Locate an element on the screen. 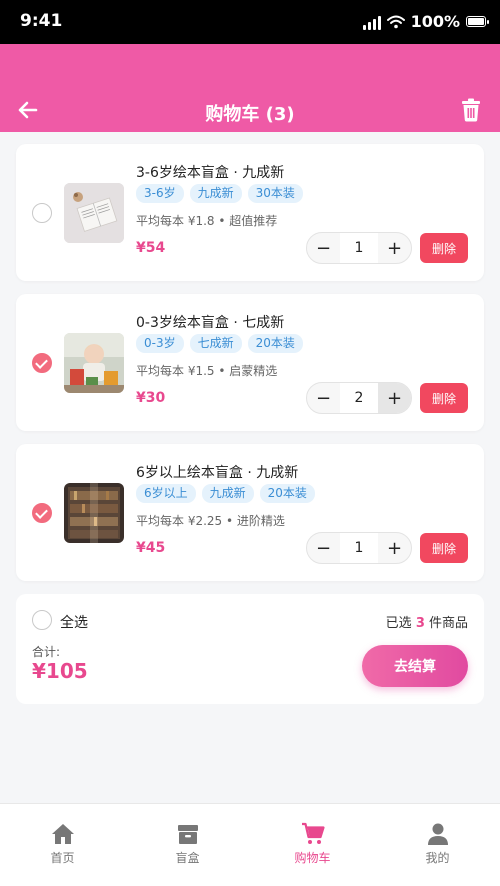 This screenshot has width=500, height=886. status-time: 9:41 is located at coordinates (41, 21).